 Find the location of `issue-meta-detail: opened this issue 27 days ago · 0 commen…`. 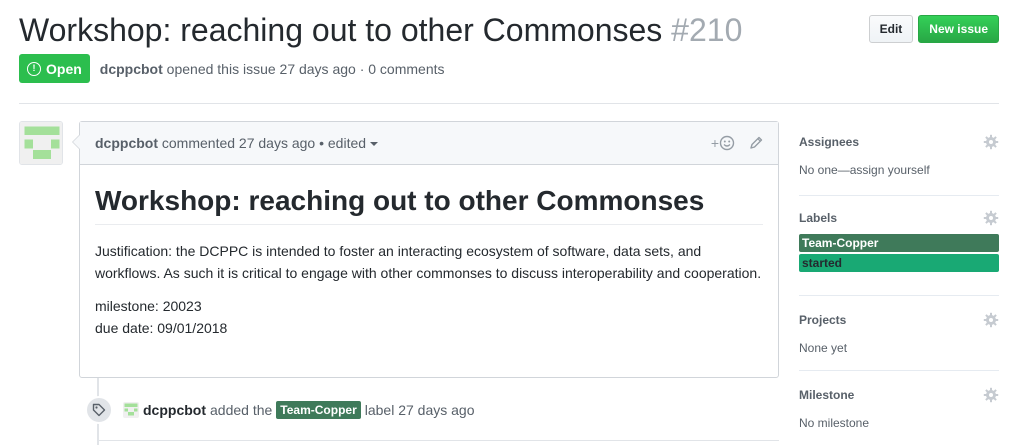

issue-meta-detail: opened this issue 27 days ago · 0 commen… is located at coordinates (305, 68).